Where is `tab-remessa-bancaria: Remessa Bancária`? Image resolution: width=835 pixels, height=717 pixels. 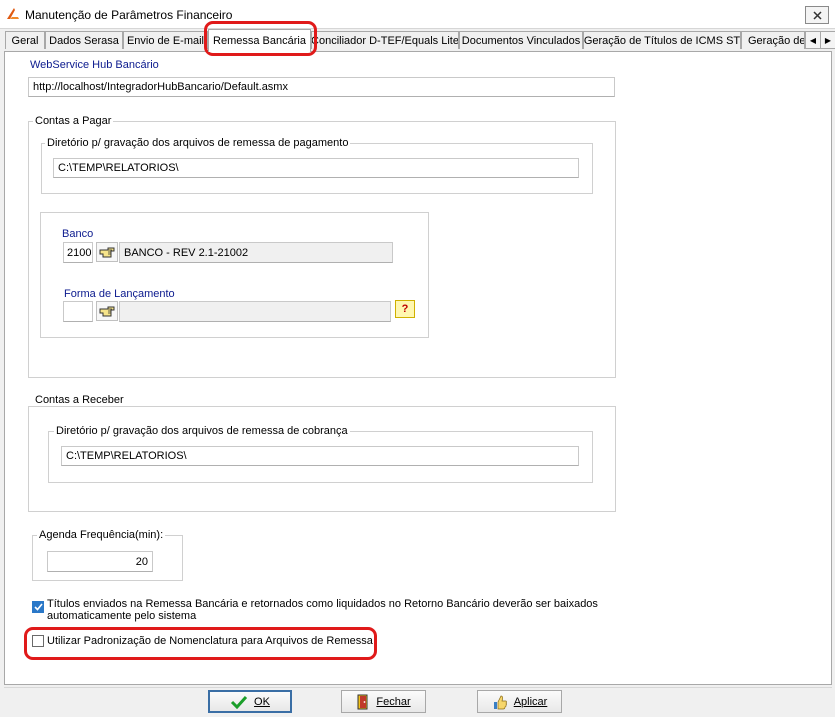 tab-remessa-bancaria: Remessa Bancária is located at coordinates (259, 40).